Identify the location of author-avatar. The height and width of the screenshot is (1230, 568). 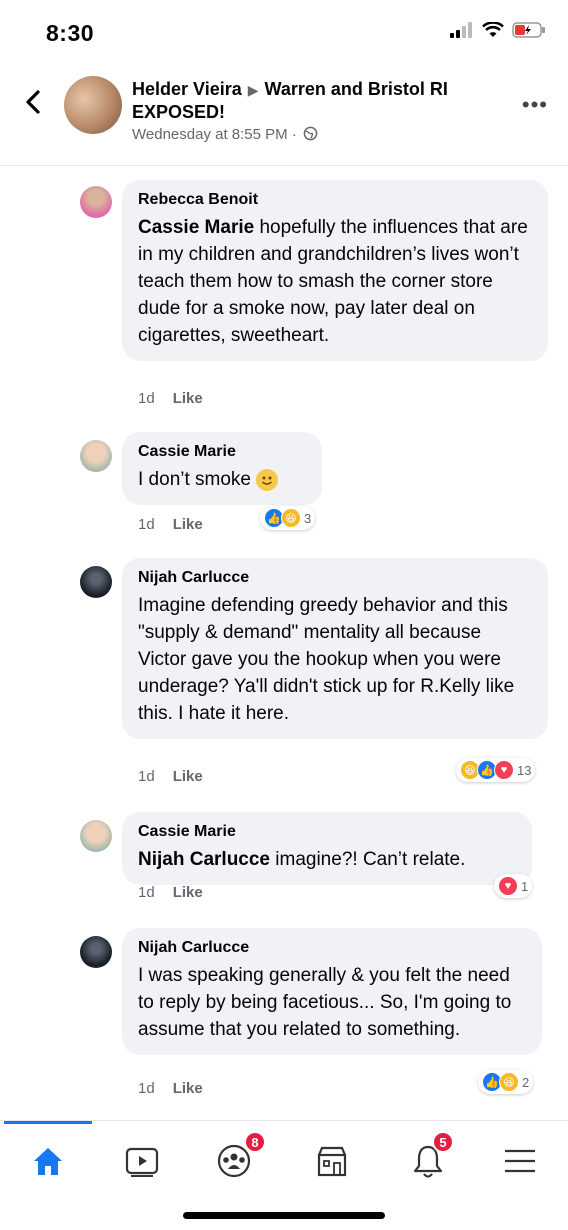
(93, 105).